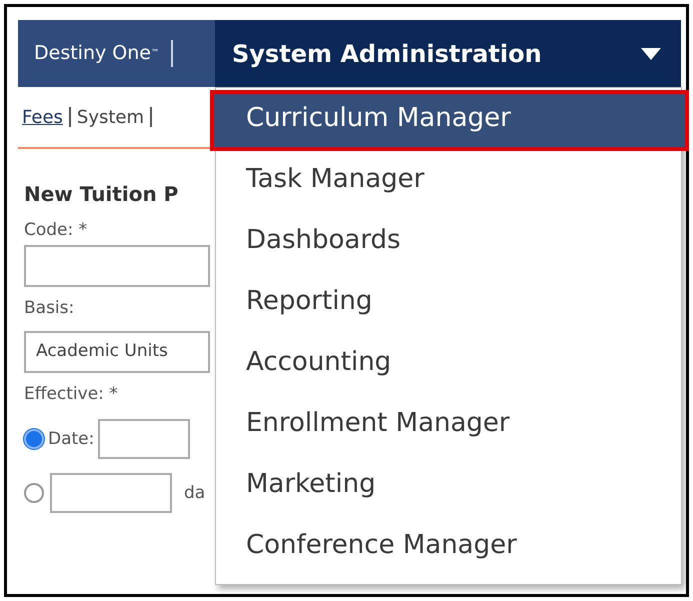 This screenshot has width=693, height=601. What do you see at coordinates (144, 439) in the screenshot?
I see `date-field` at bounding box center [144, 439].